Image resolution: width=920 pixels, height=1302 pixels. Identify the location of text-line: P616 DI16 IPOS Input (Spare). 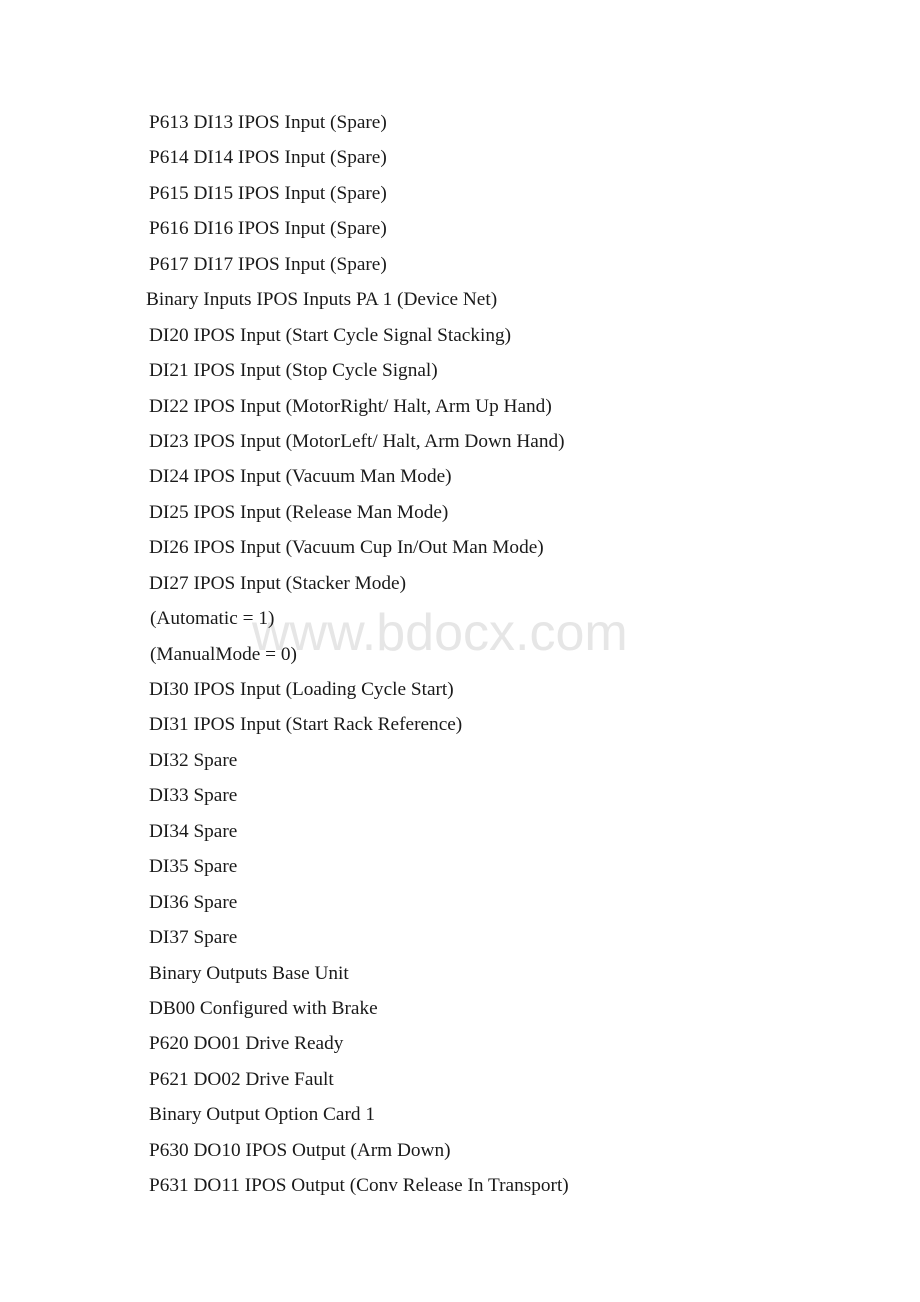
(268, 229).